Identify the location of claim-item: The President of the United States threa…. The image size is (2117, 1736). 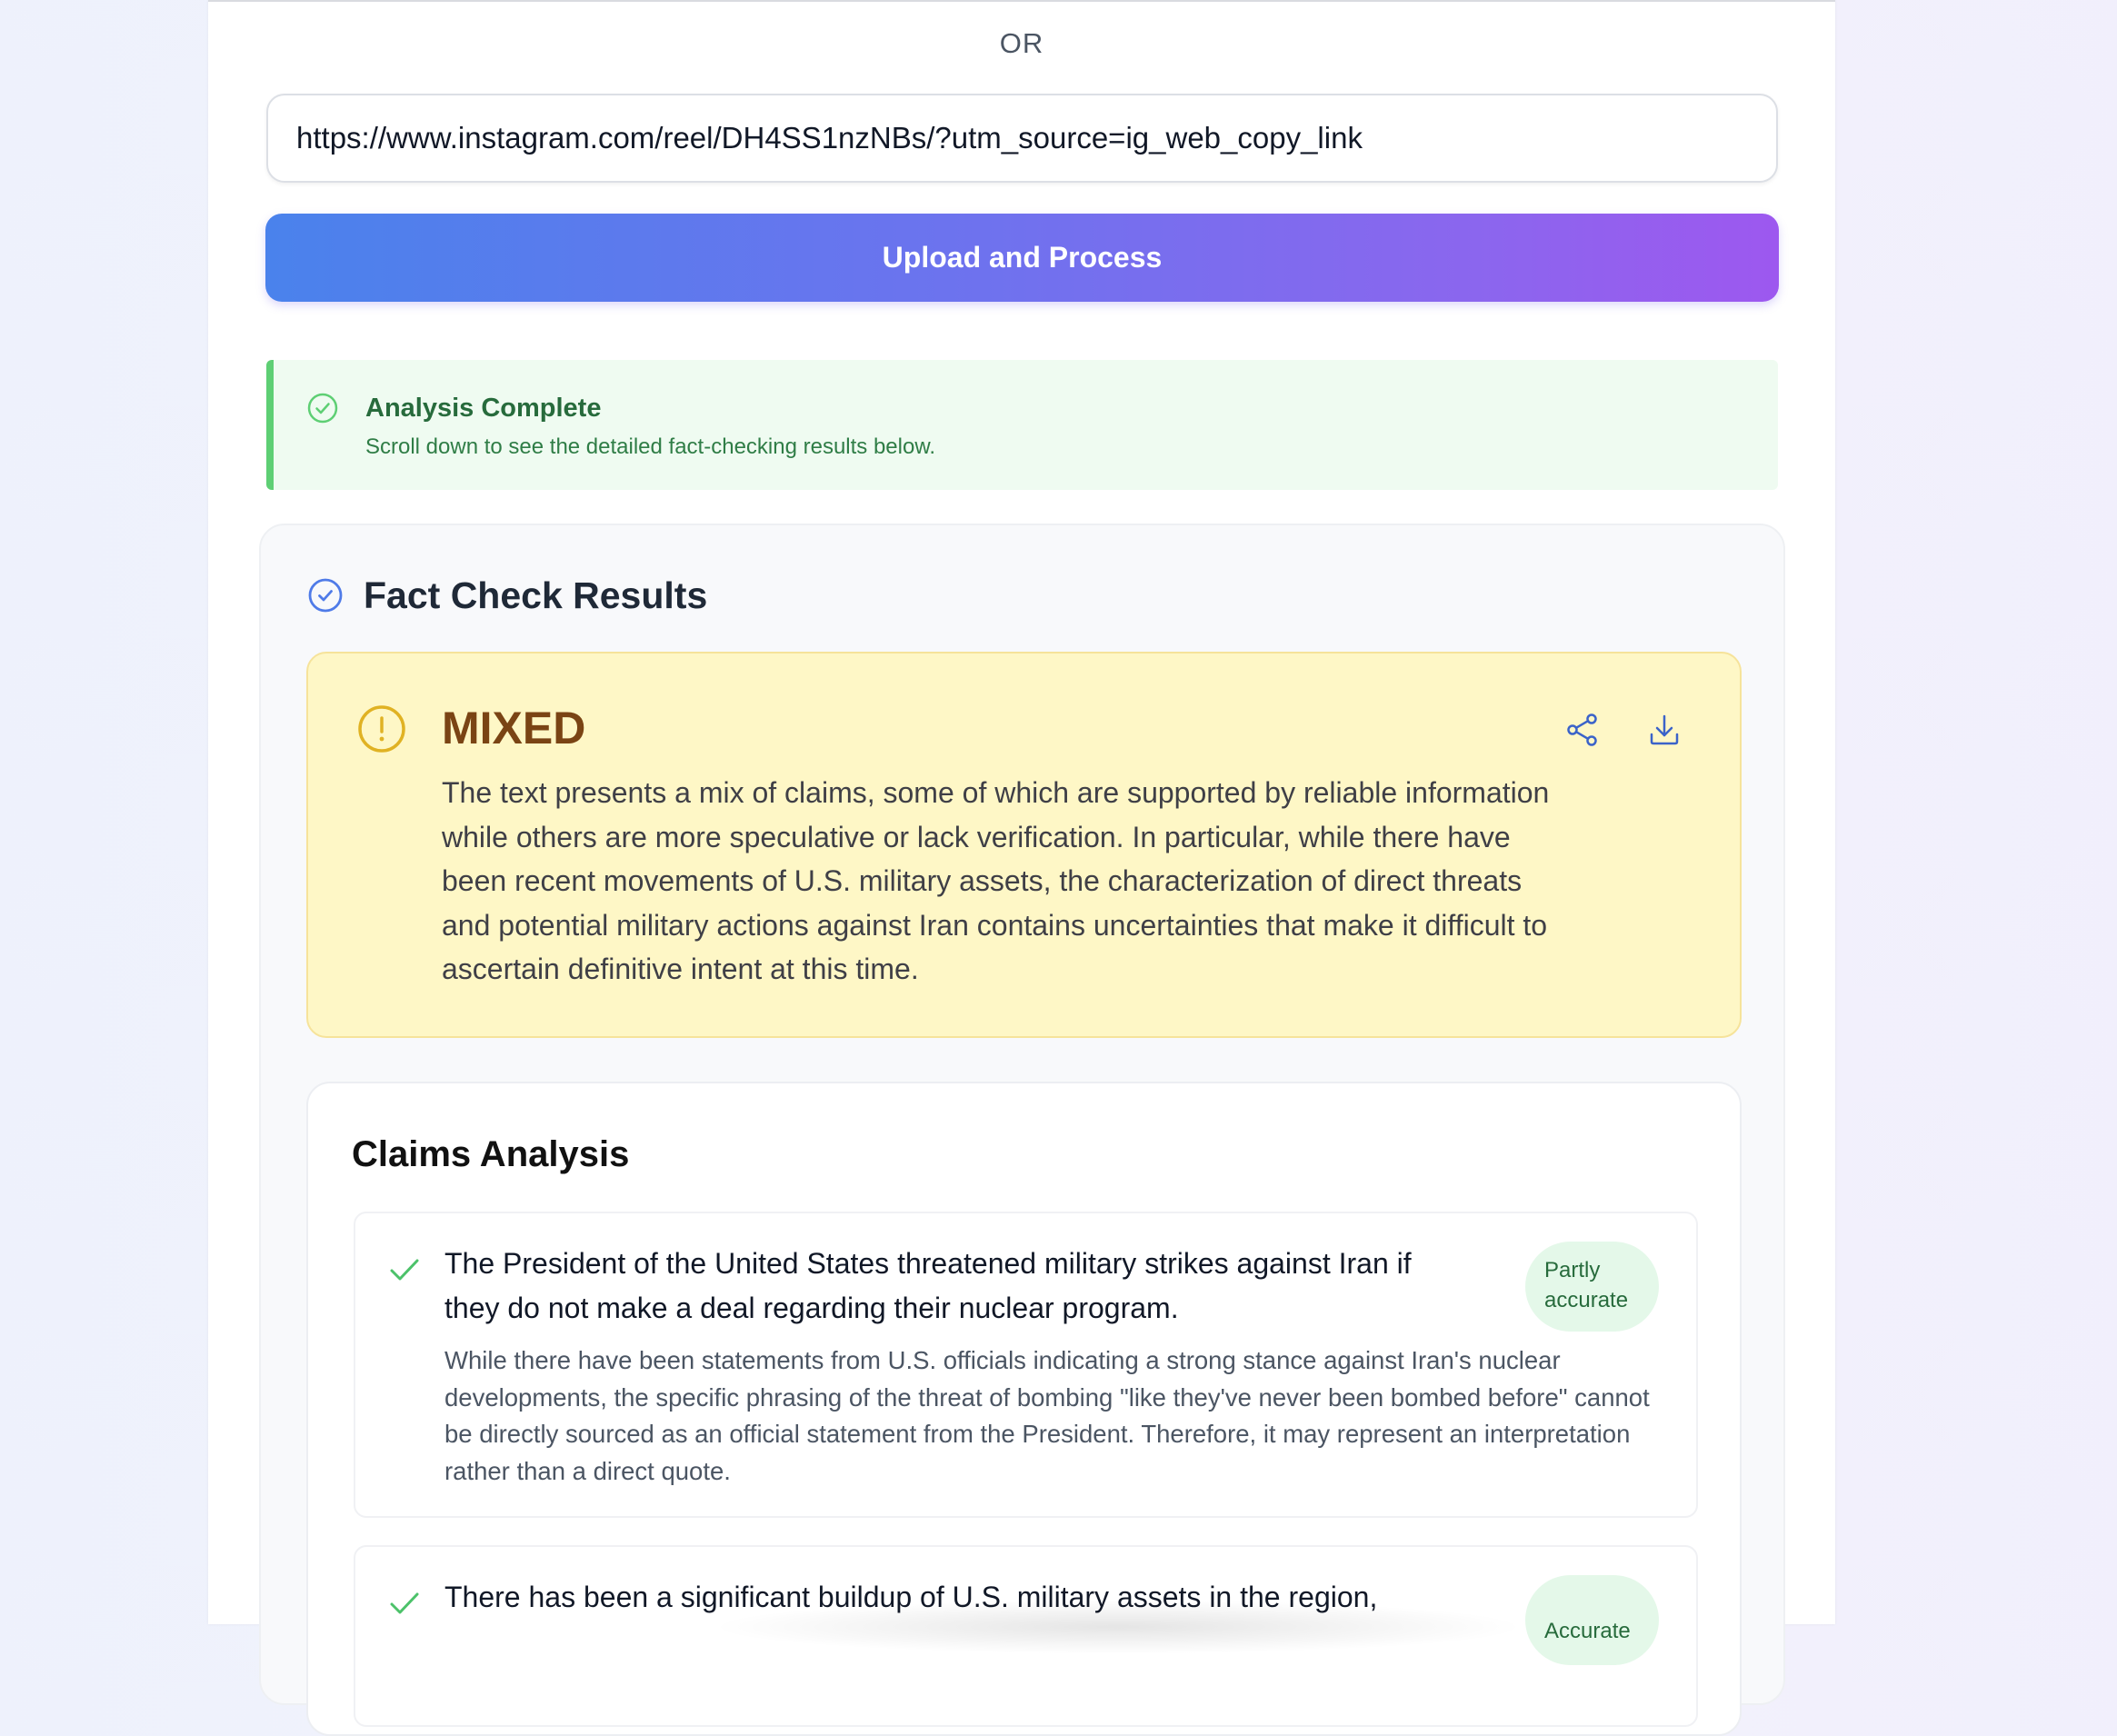
(1026, 1365).